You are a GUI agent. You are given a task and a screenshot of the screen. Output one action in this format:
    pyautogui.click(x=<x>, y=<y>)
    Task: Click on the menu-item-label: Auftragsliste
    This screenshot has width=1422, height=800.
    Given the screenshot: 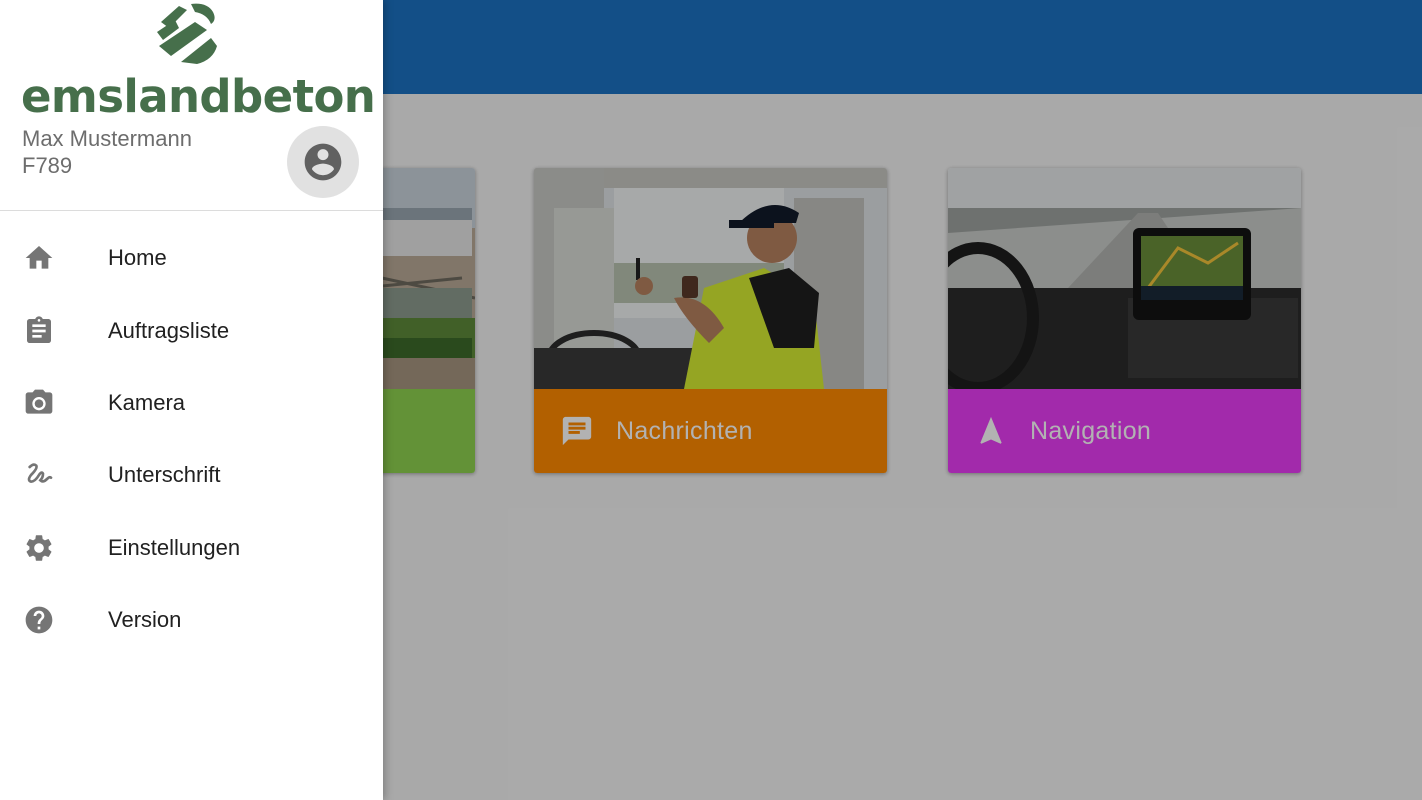 What is the action you would take?
    pyautogui.click(x=169, y=330)
    